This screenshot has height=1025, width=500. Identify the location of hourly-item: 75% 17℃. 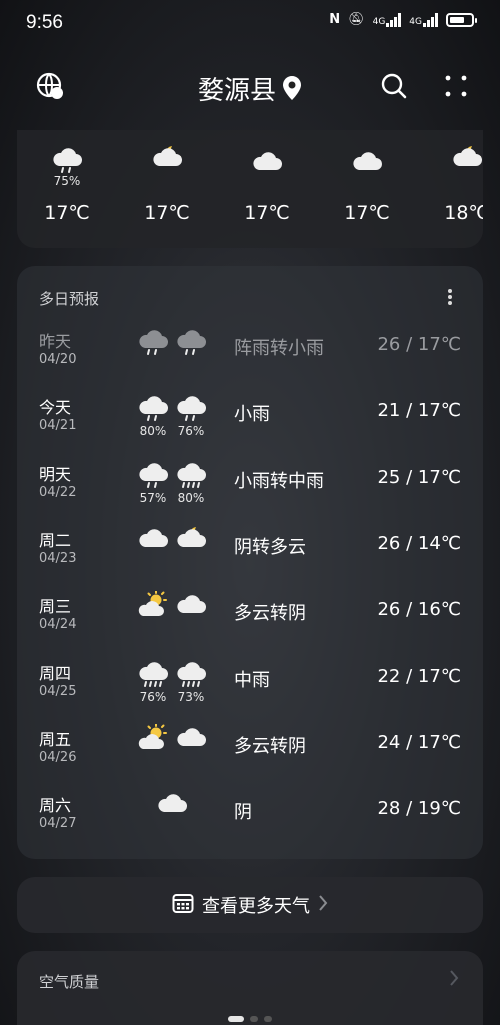
(67, 177).